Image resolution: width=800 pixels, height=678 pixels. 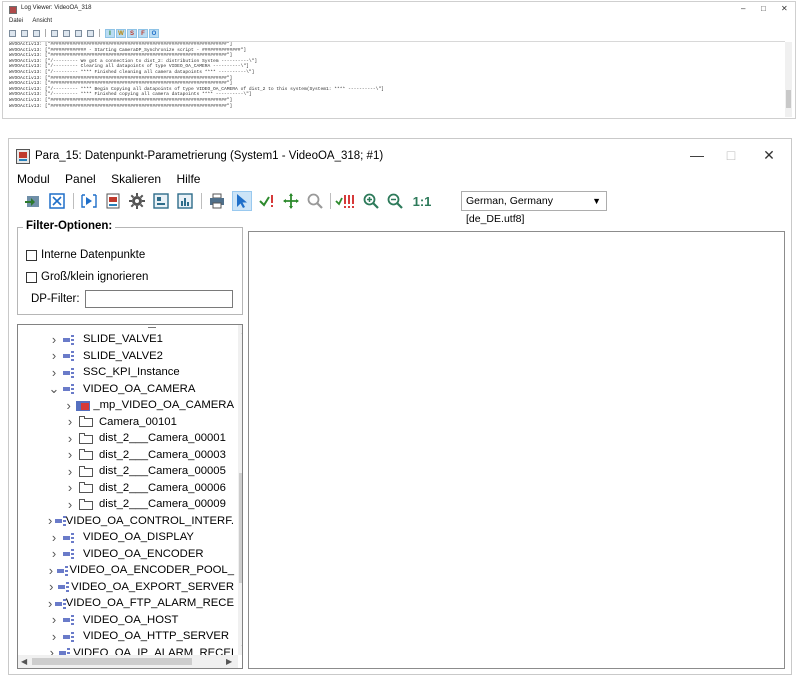 What do you see at coordinates (126, 587) in the screenshot?
I see `tree-item: › VIDEO_OA_EXPORT_SERVER` at bounding box center [126, 587].